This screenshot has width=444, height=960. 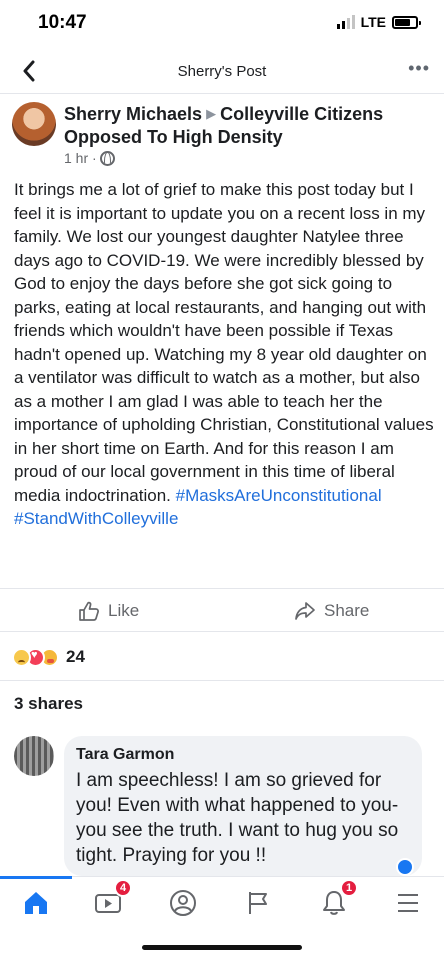 I want to click on like-button: Like, so click(x=108, y=611).